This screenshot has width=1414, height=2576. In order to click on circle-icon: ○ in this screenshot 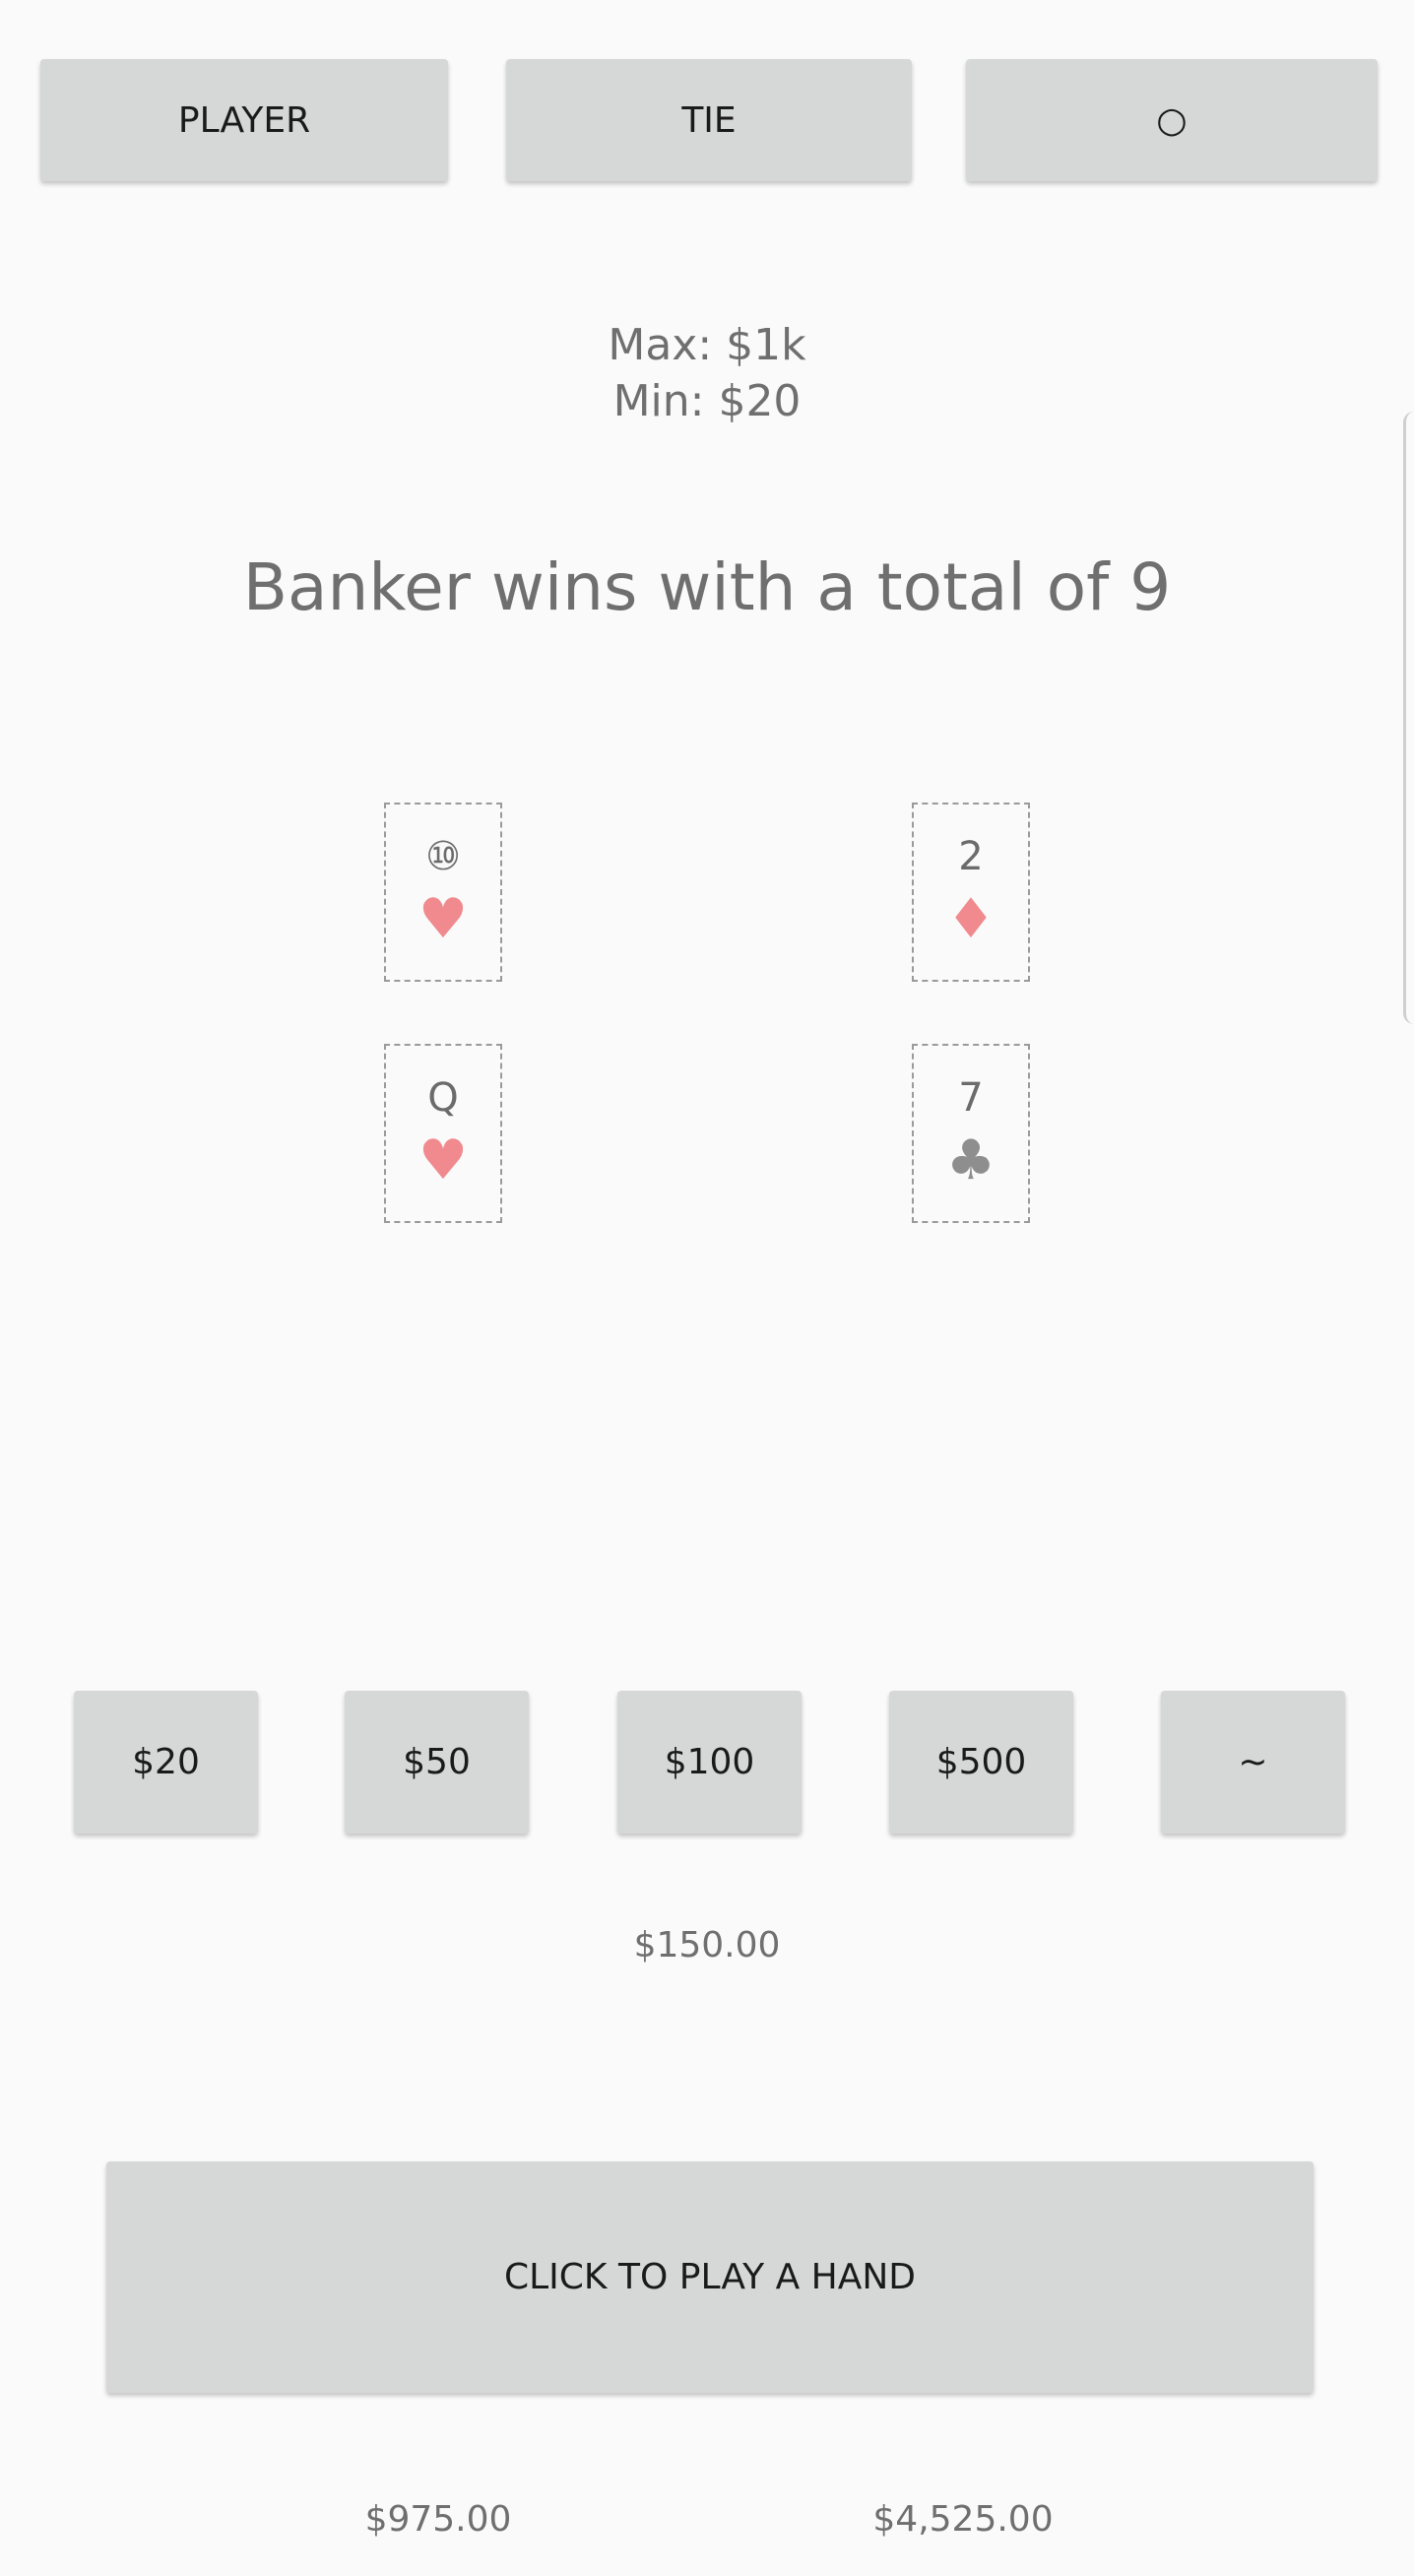, I will do `click(1172, 120)`.